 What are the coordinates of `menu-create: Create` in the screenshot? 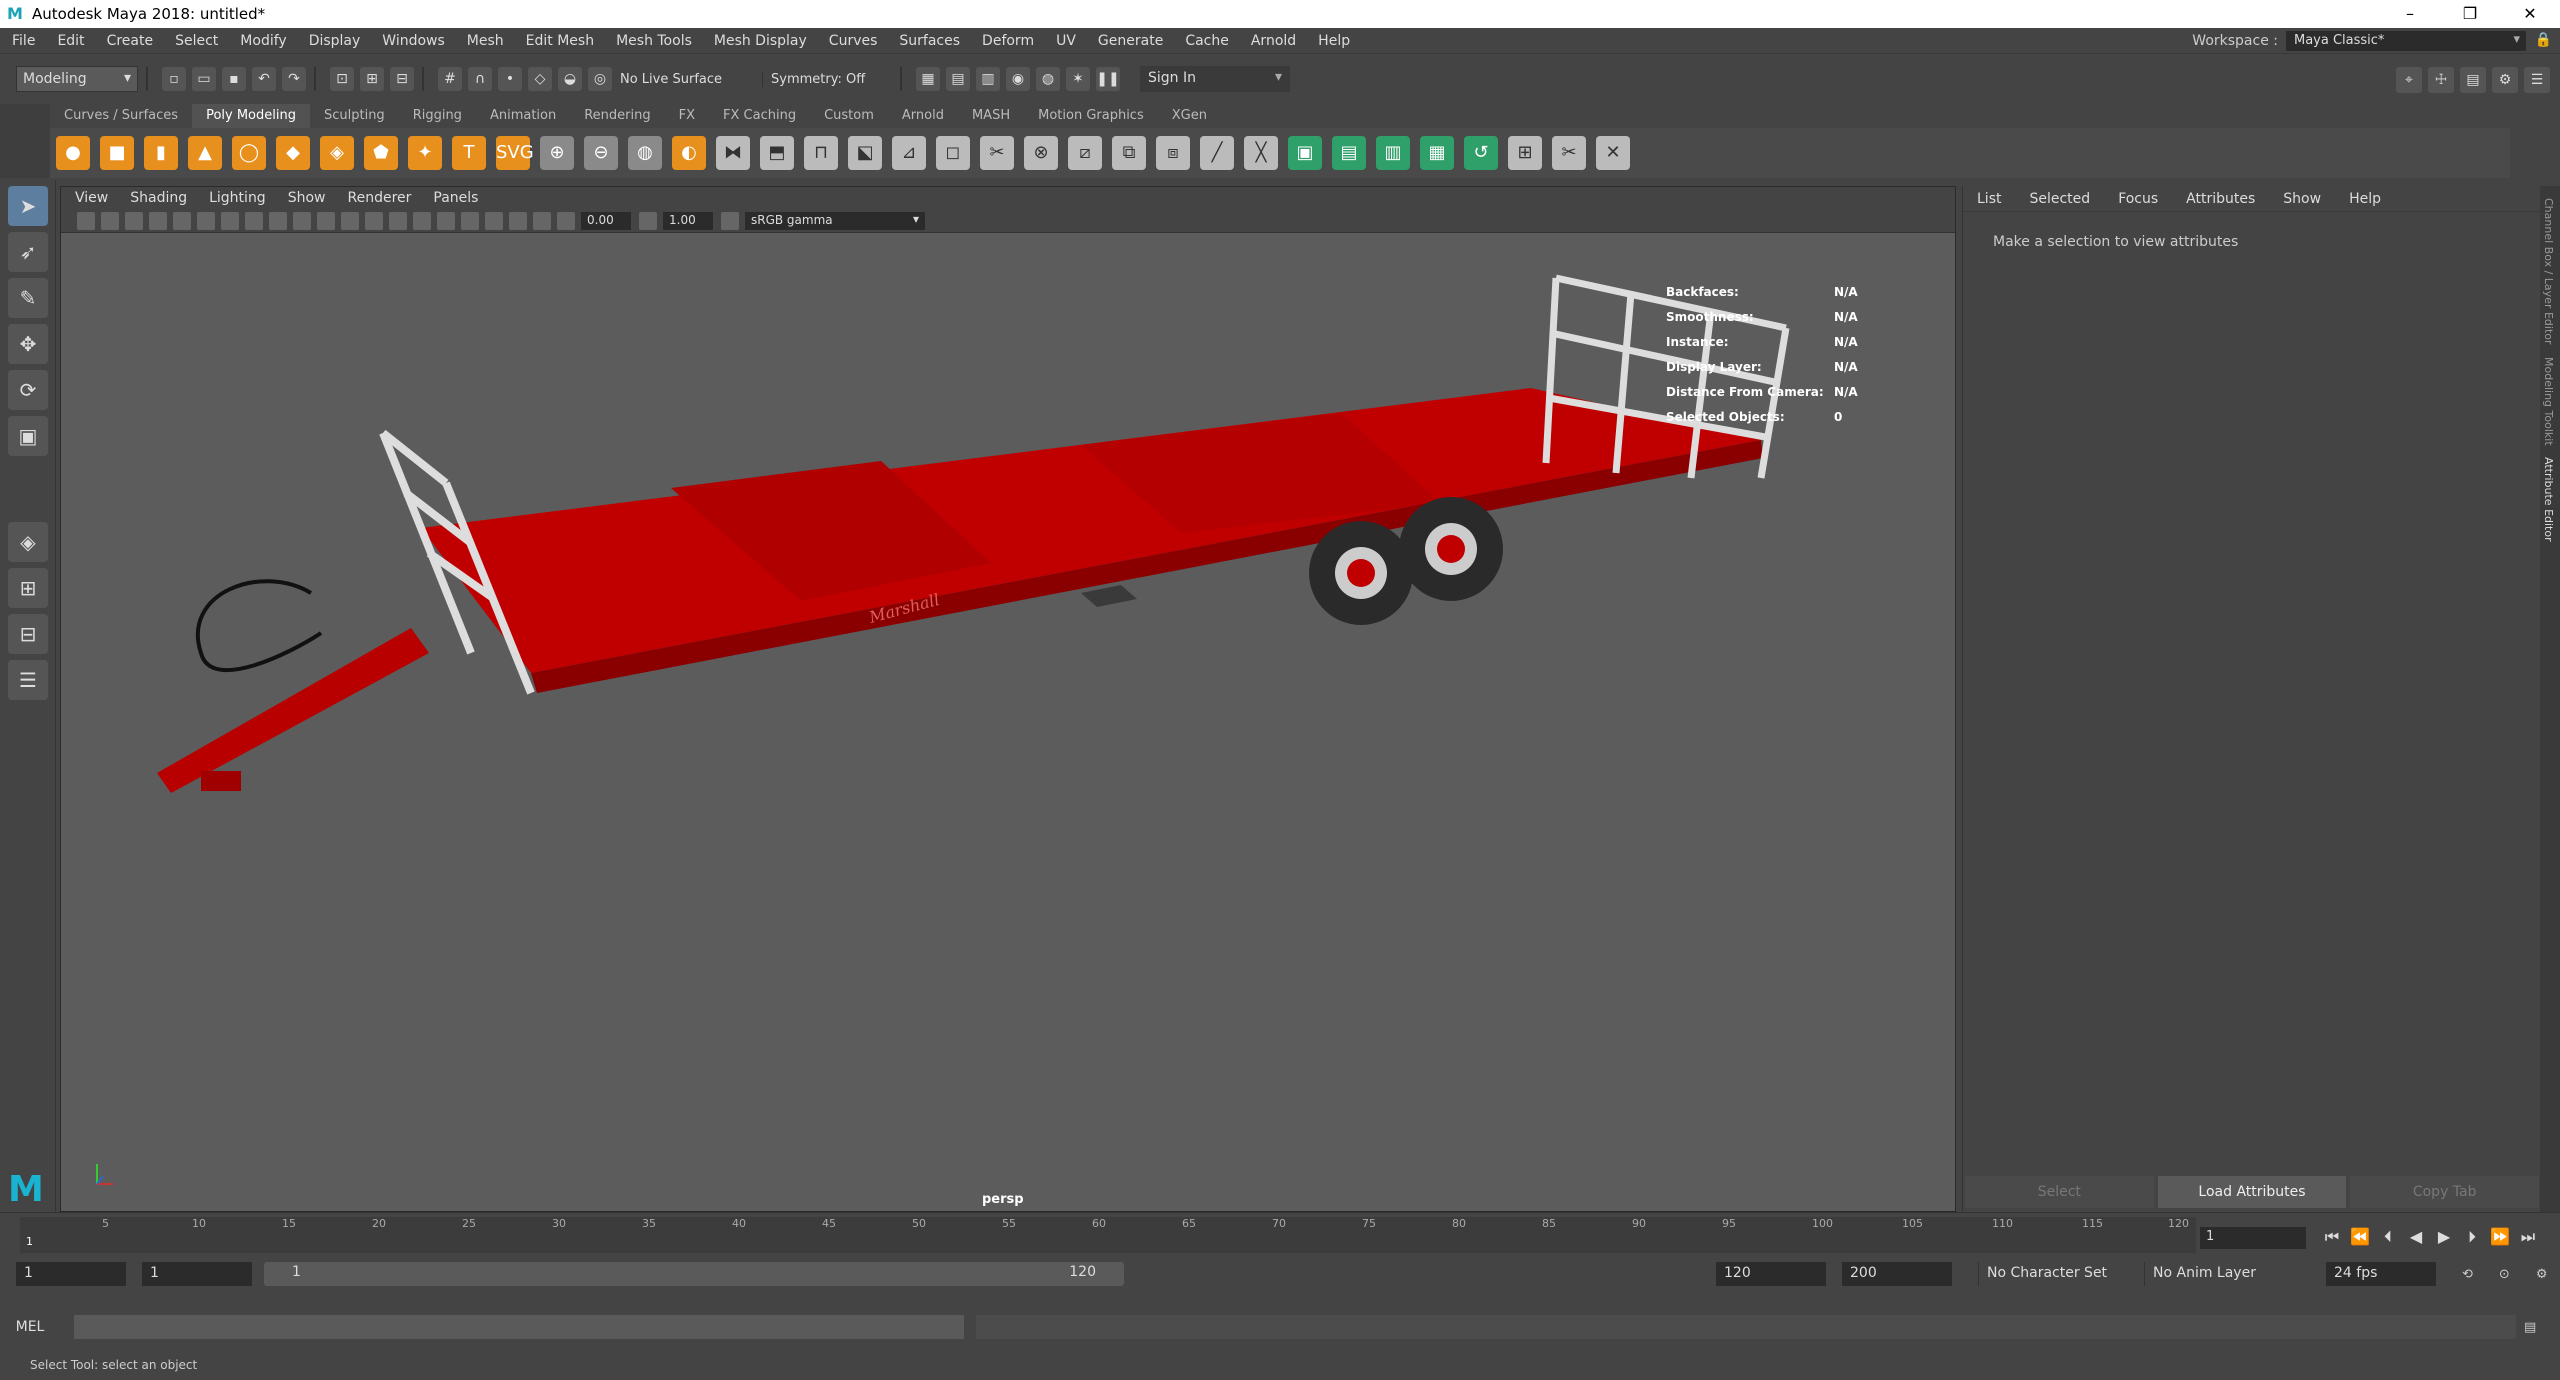 It's located at (130, 41).